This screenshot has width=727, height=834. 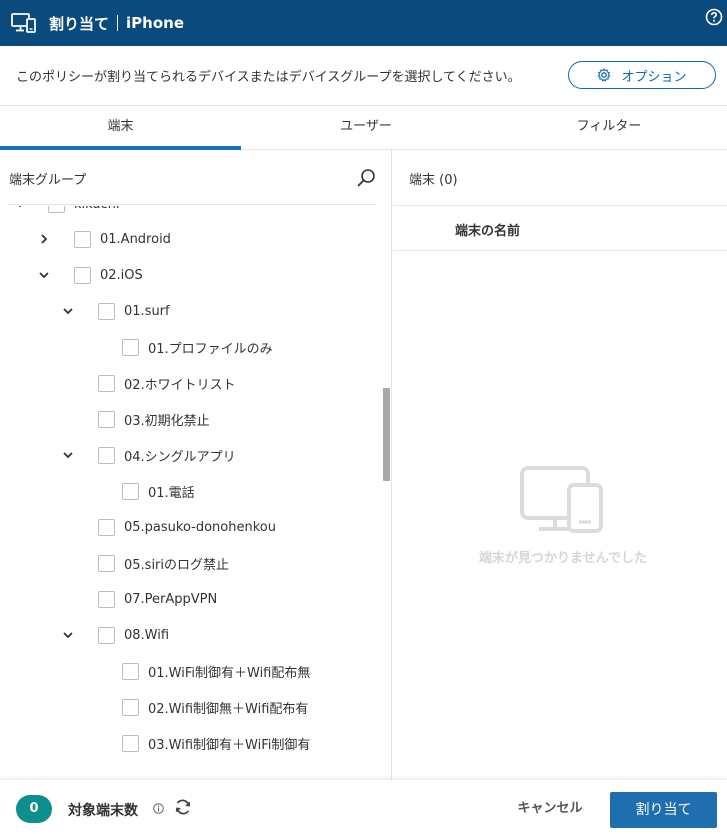 I want to click on option-button: オプション, so click(x=642, y=75).